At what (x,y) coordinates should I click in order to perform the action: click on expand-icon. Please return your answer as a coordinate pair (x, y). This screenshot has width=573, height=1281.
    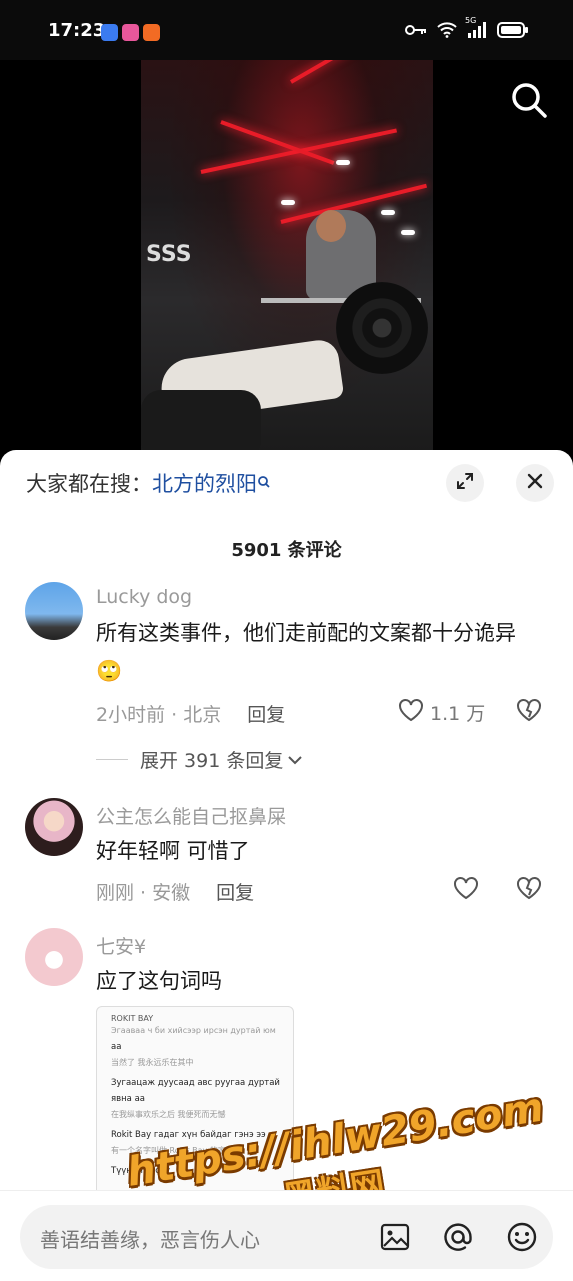
    Looking at the image, I should click on (465, 483).